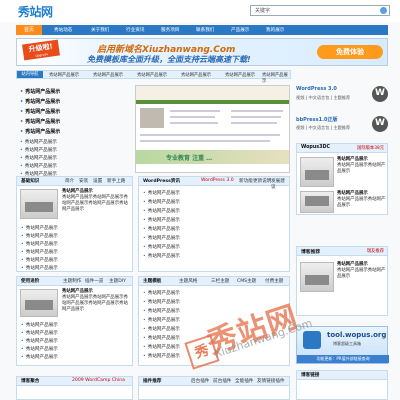 The image size is (400, 400). Describe the element at coordinates (117, 281) in the screenshot. I see `tab: 主题DIY` at that location.